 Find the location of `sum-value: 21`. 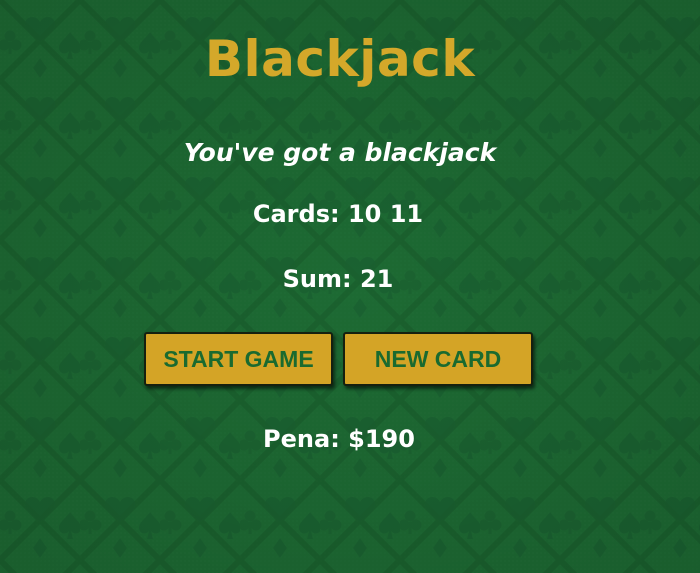

sum-value: 21 is located at coordinates (376, 279).